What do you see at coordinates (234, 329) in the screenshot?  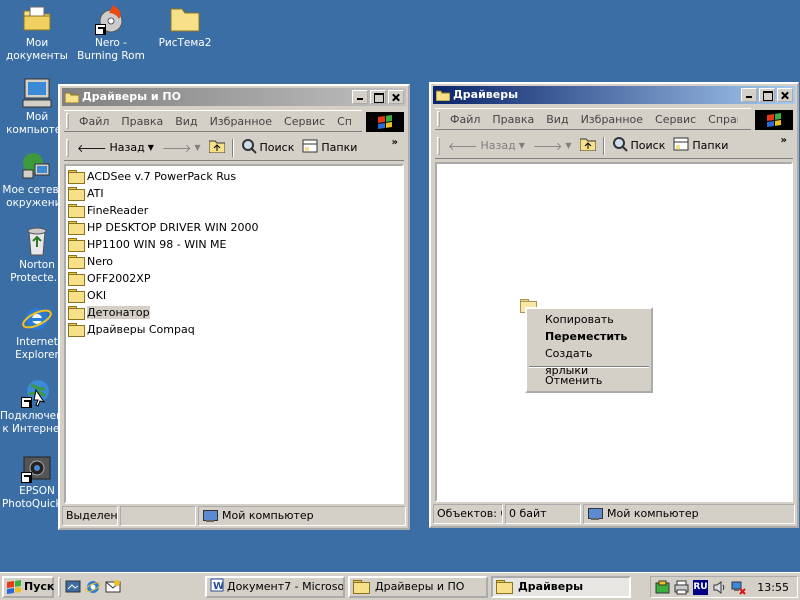 I see `folder-item: Драйверы Compaq` at bounding box center [234, 329].